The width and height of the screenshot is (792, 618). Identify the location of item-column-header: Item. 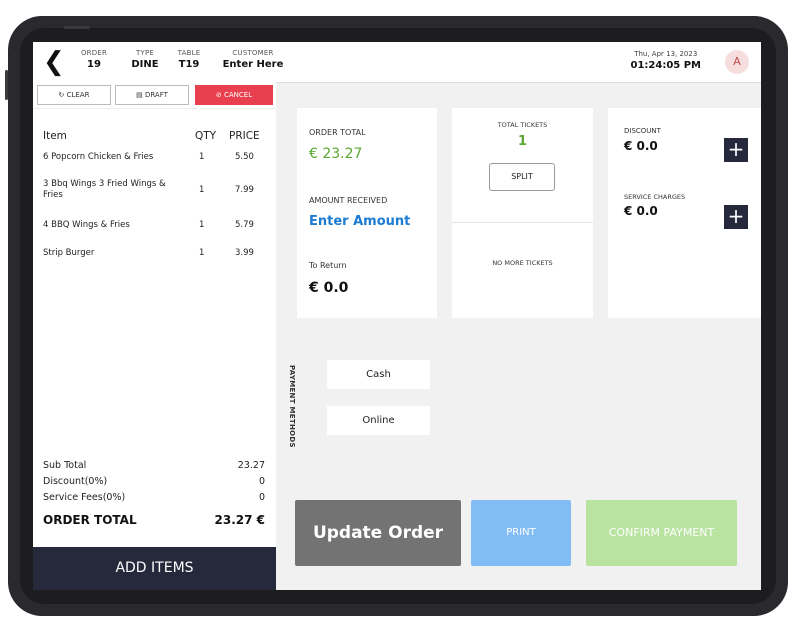
(55, 136).